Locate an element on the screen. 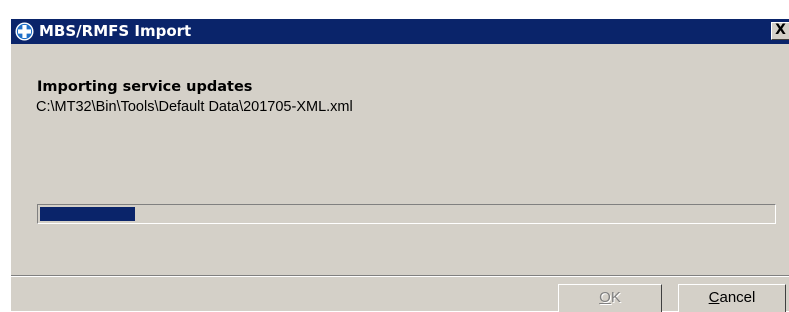 This screenshot has height=312, width=789. close-icon: X is located at coordinates (780, 30).